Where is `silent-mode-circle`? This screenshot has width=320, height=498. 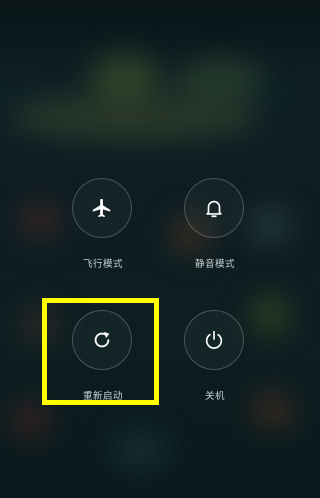
silent-mode-circle is located at coordinates (214, 208).